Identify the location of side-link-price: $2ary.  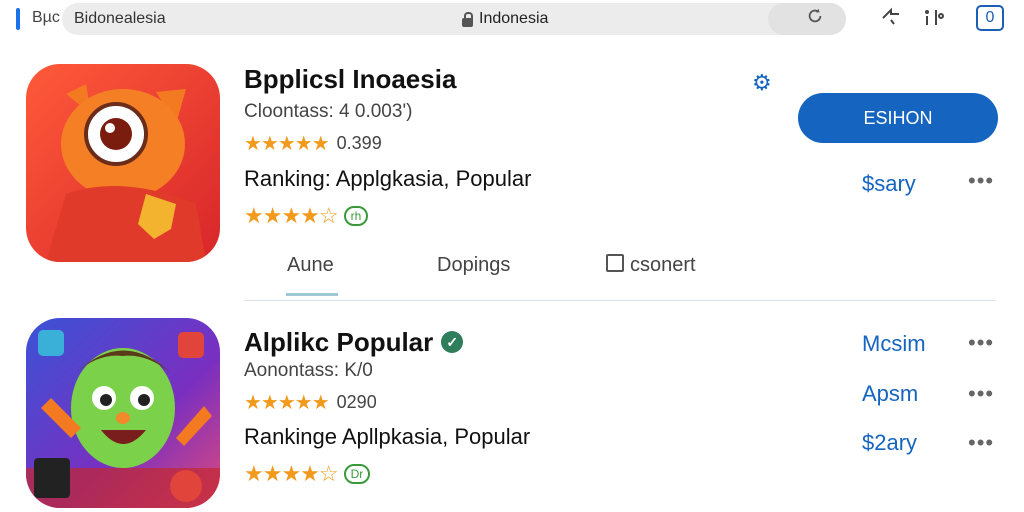
(889, 443).